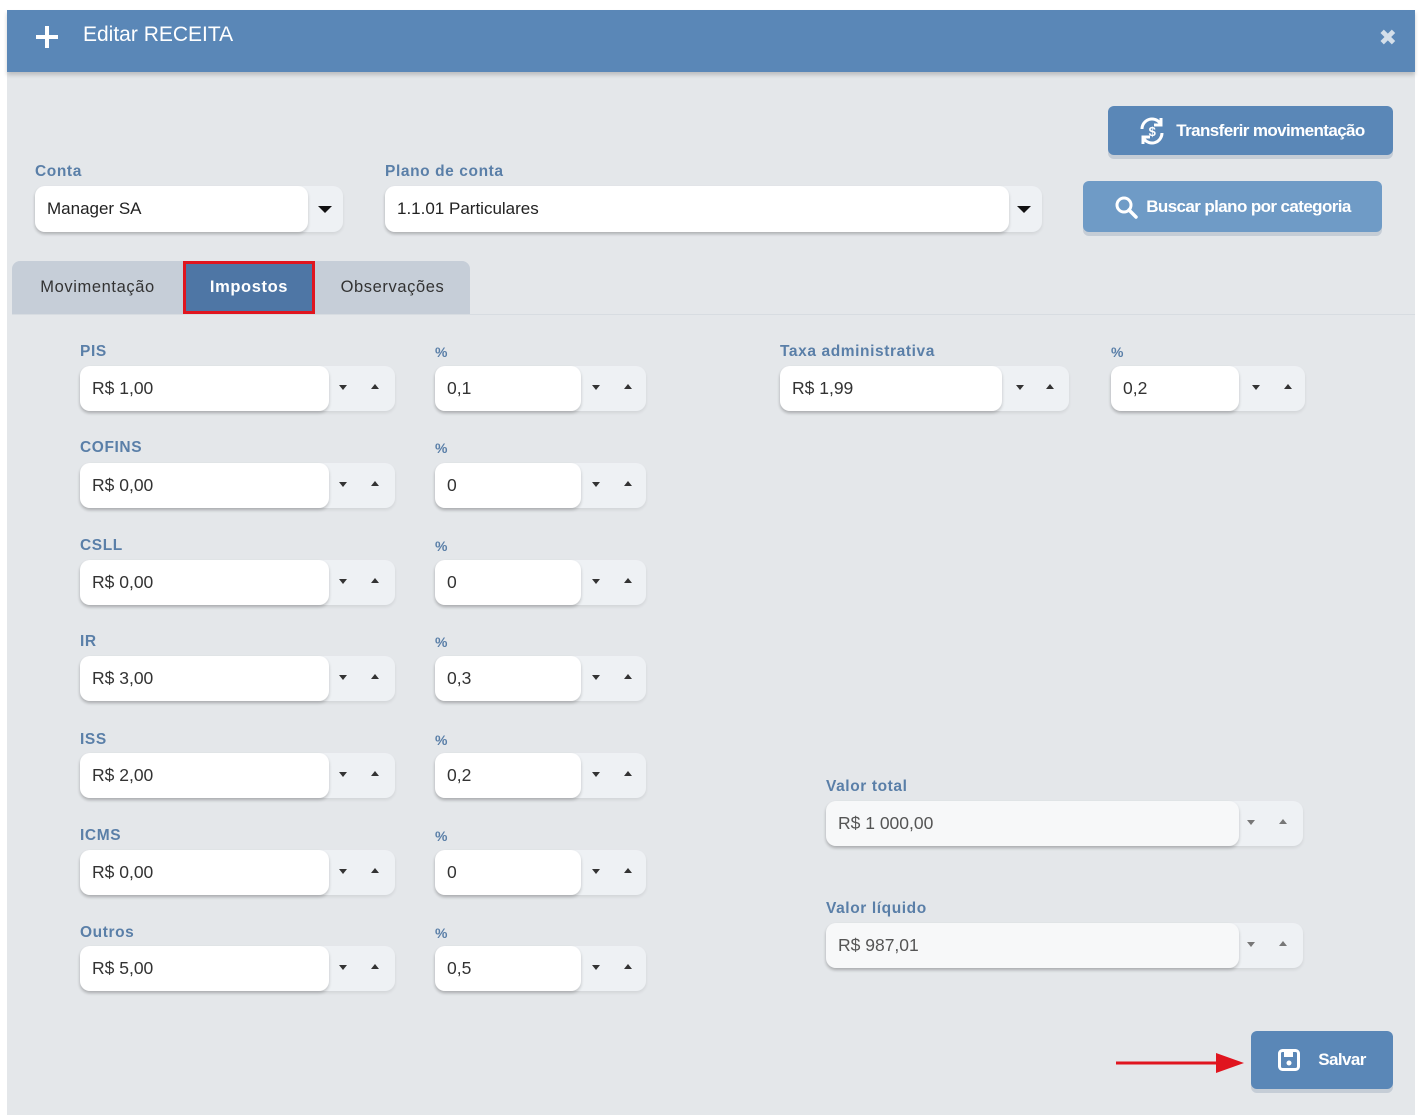  I want to click on salvar-button: Salvar, so click(1322, 1060).